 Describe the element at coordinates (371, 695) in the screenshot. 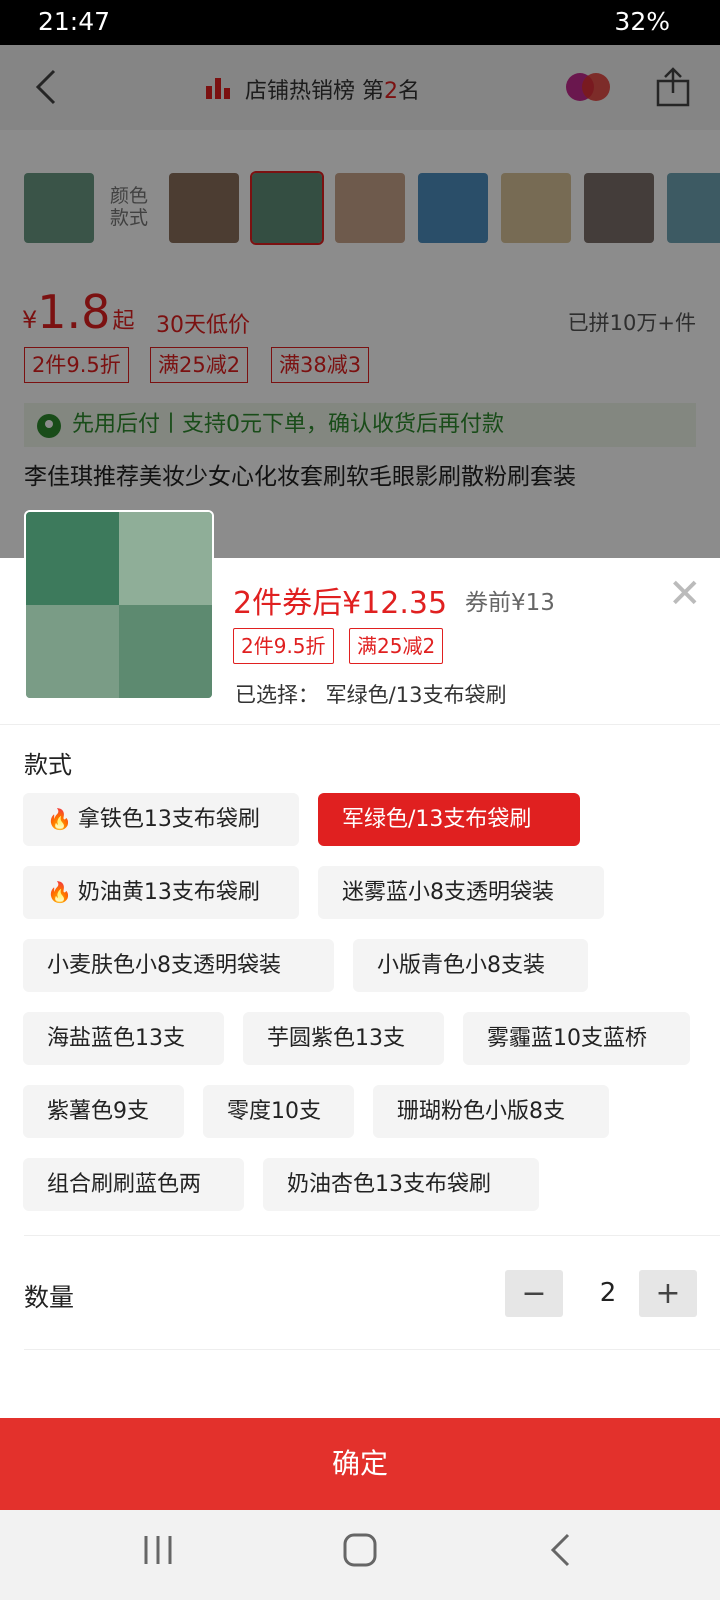

I see `selected-summary: 已选择： 军绿色/13支布袋刷` at that location.